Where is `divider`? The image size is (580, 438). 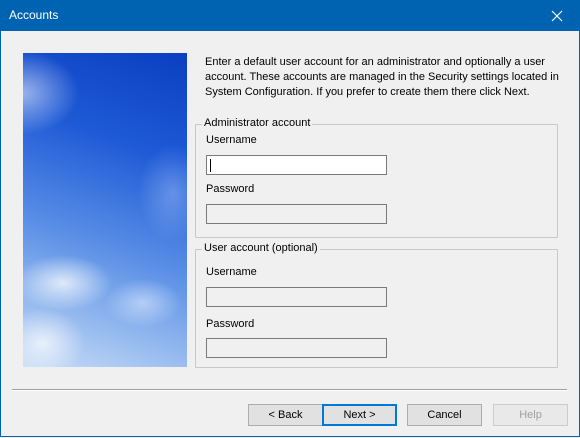 divider is located at coordinates (289, 390).